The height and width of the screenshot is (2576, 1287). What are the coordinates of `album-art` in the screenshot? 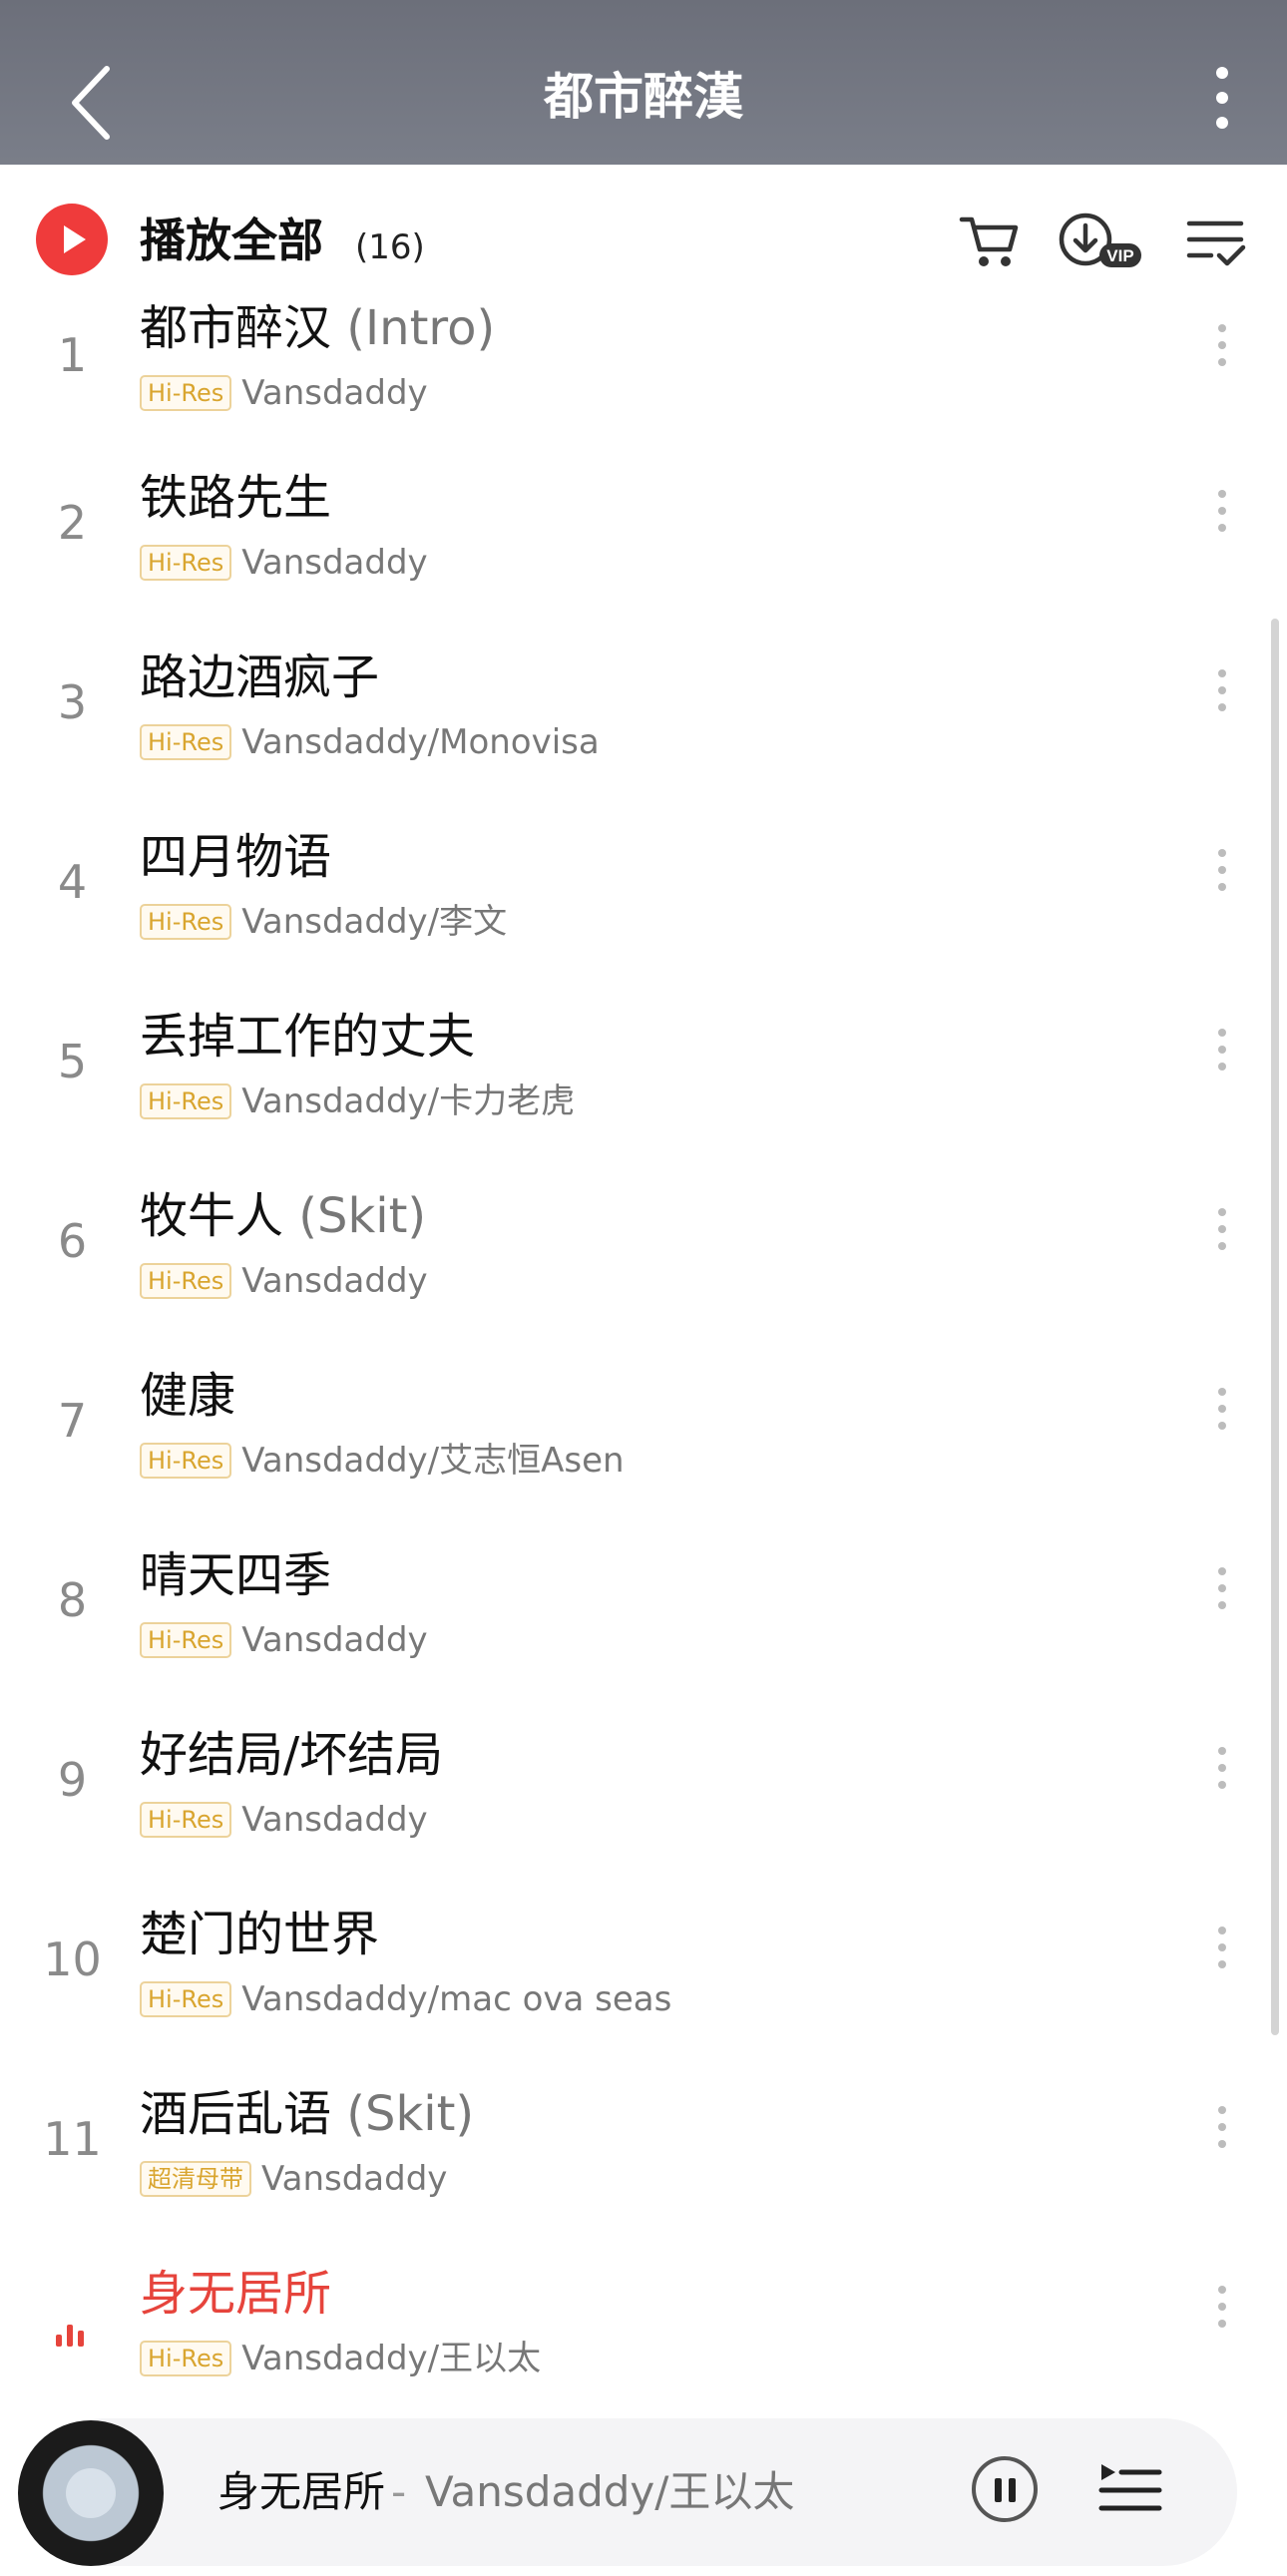 It's located at (91, 2493).